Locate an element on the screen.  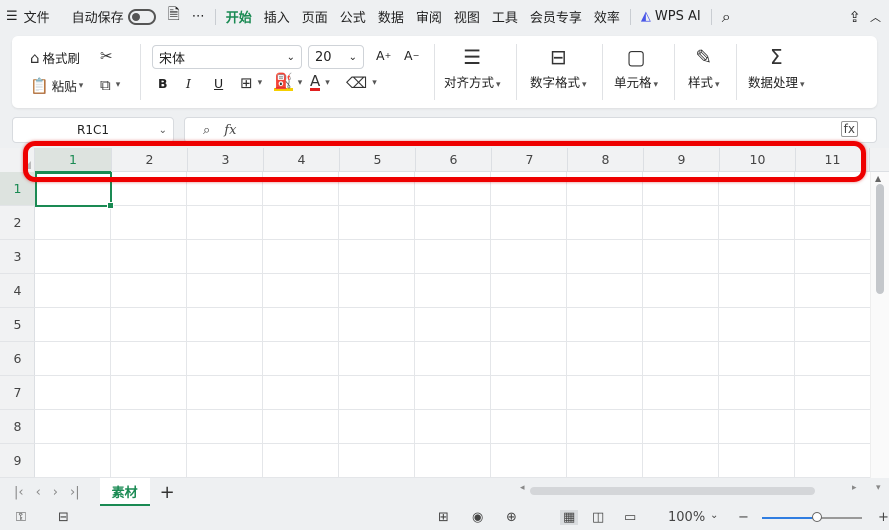
row-header: 3 is located at coordinates (17, 257).